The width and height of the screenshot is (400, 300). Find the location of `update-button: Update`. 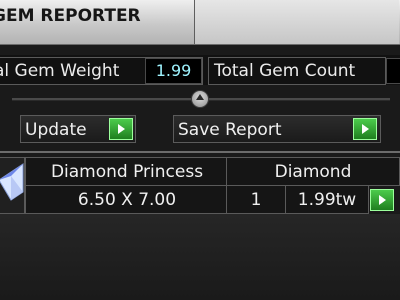

update-button: Update is located at coordinates (78, 129).